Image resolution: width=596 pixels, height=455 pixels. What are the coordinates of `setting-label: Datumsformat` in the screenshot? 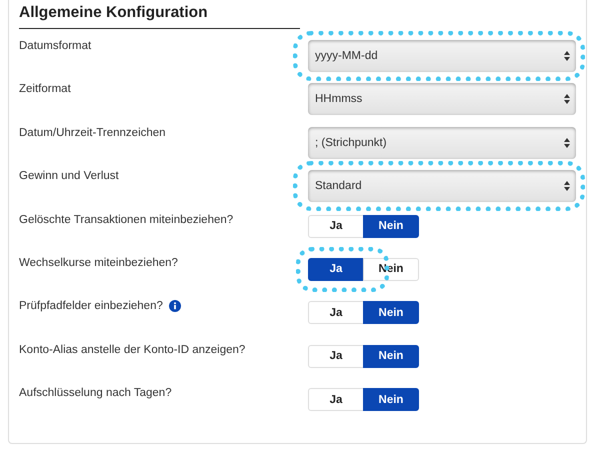 It's located at (55, 46).